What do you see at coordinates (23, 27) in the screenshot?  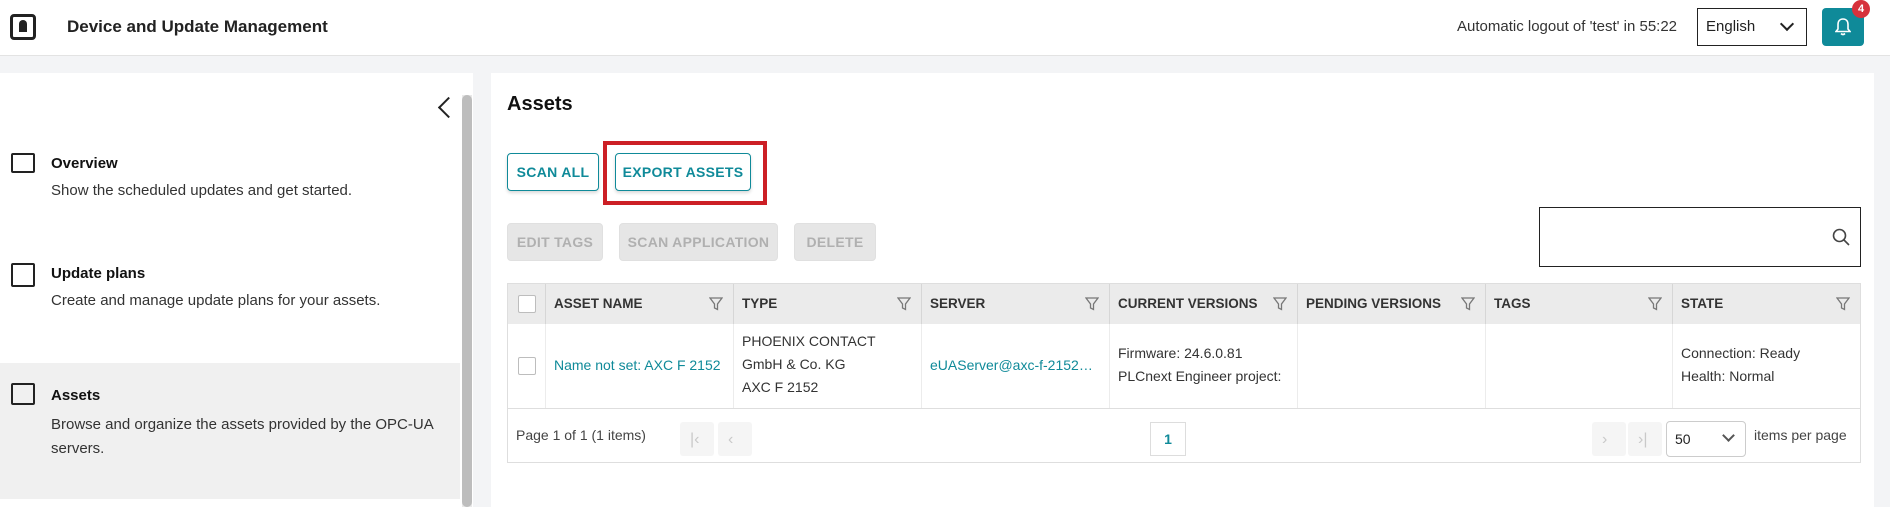 I see `app-logo-icon` at bounding box center [23, 27].